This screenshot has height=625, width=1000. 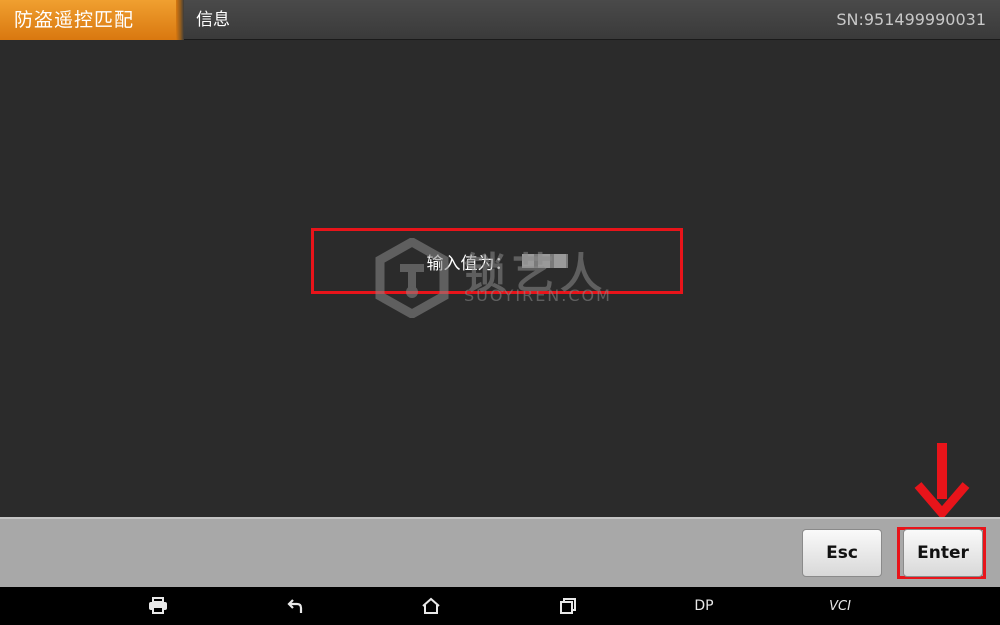 I want to click on recent-apps-icon, so click(x=568, y=606).